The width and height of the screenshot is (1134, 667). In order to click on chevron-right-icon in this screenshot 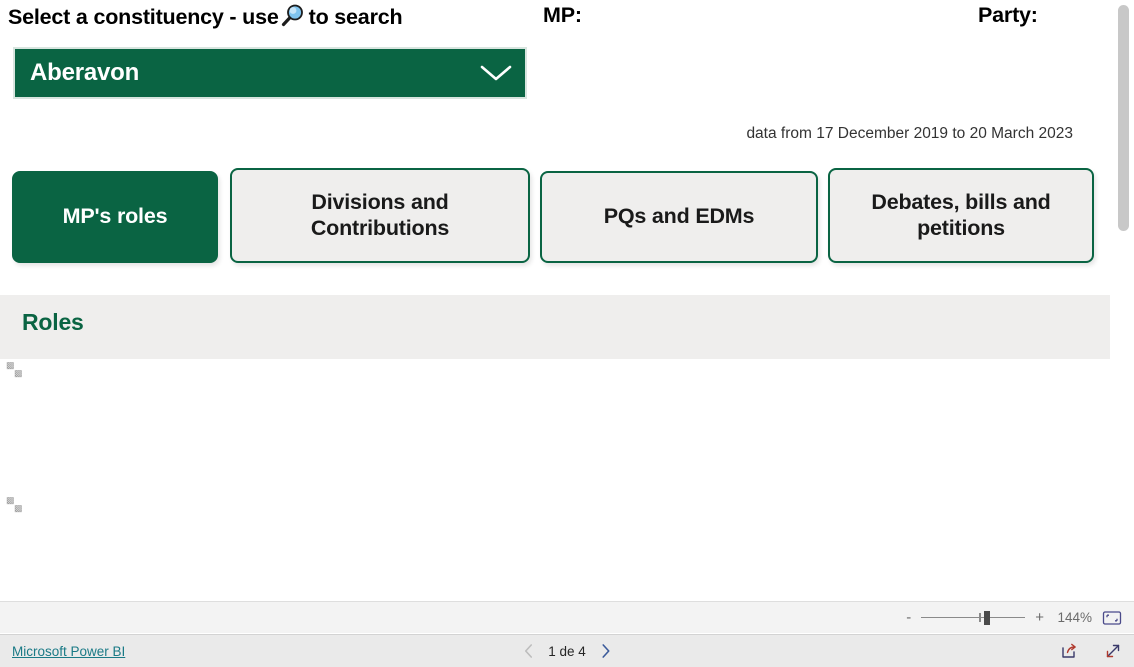, I will do `click(605, 651)`.